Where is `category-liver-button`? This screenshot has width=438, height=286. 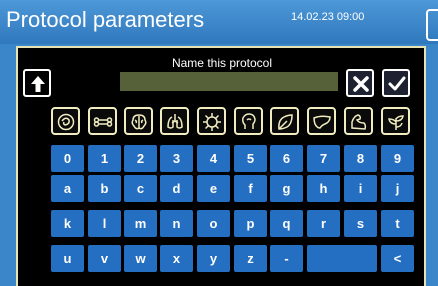
category-liver-button is located at coordinates (321, 121).